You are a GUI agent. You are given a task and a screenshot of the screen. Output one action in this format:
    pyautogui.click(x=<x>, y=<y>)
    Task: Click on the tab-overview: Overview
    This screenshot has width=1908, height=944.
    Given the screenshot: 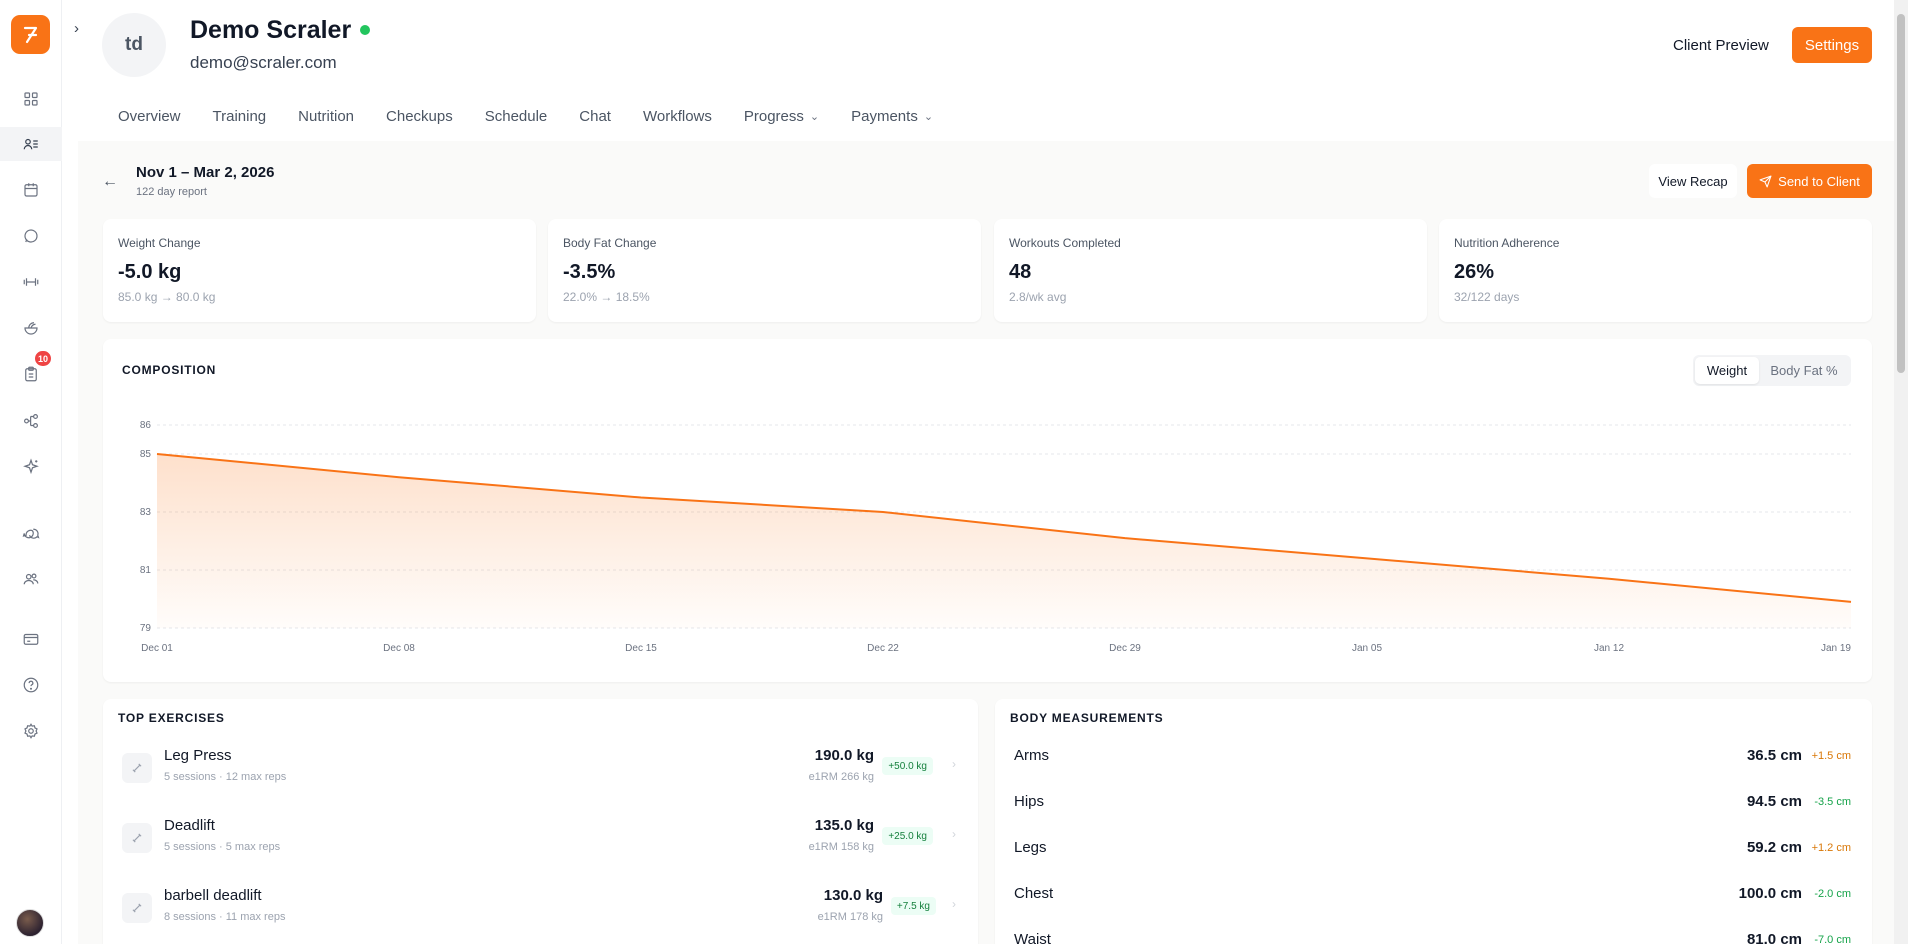 What is the action you would take?
    pyautogui.click(x=149, y=116)
    